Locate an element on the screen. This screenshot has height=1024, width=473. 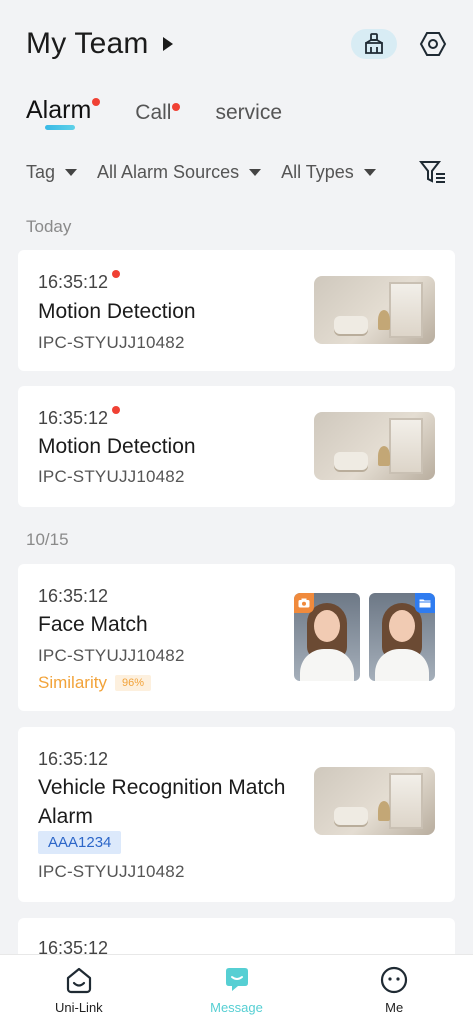
tab-bar: Alarm Call service is located at coordinates (176, 113).